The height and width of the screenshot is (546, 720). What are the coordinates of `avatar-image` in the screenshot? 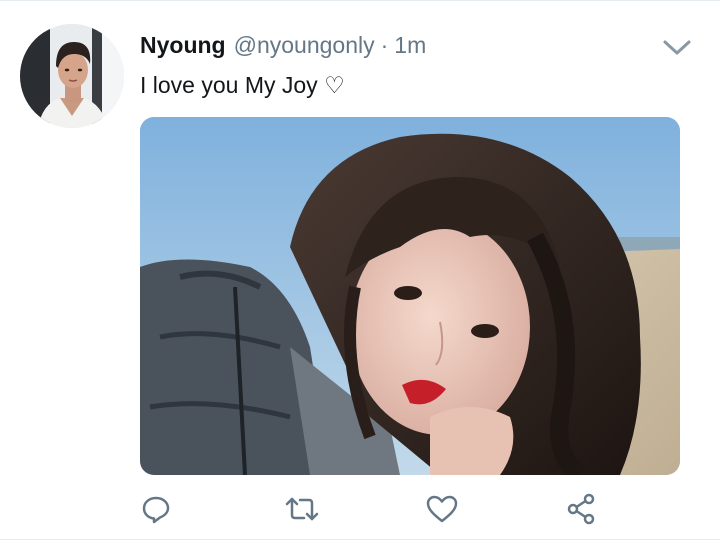 It's located at (72, 76).